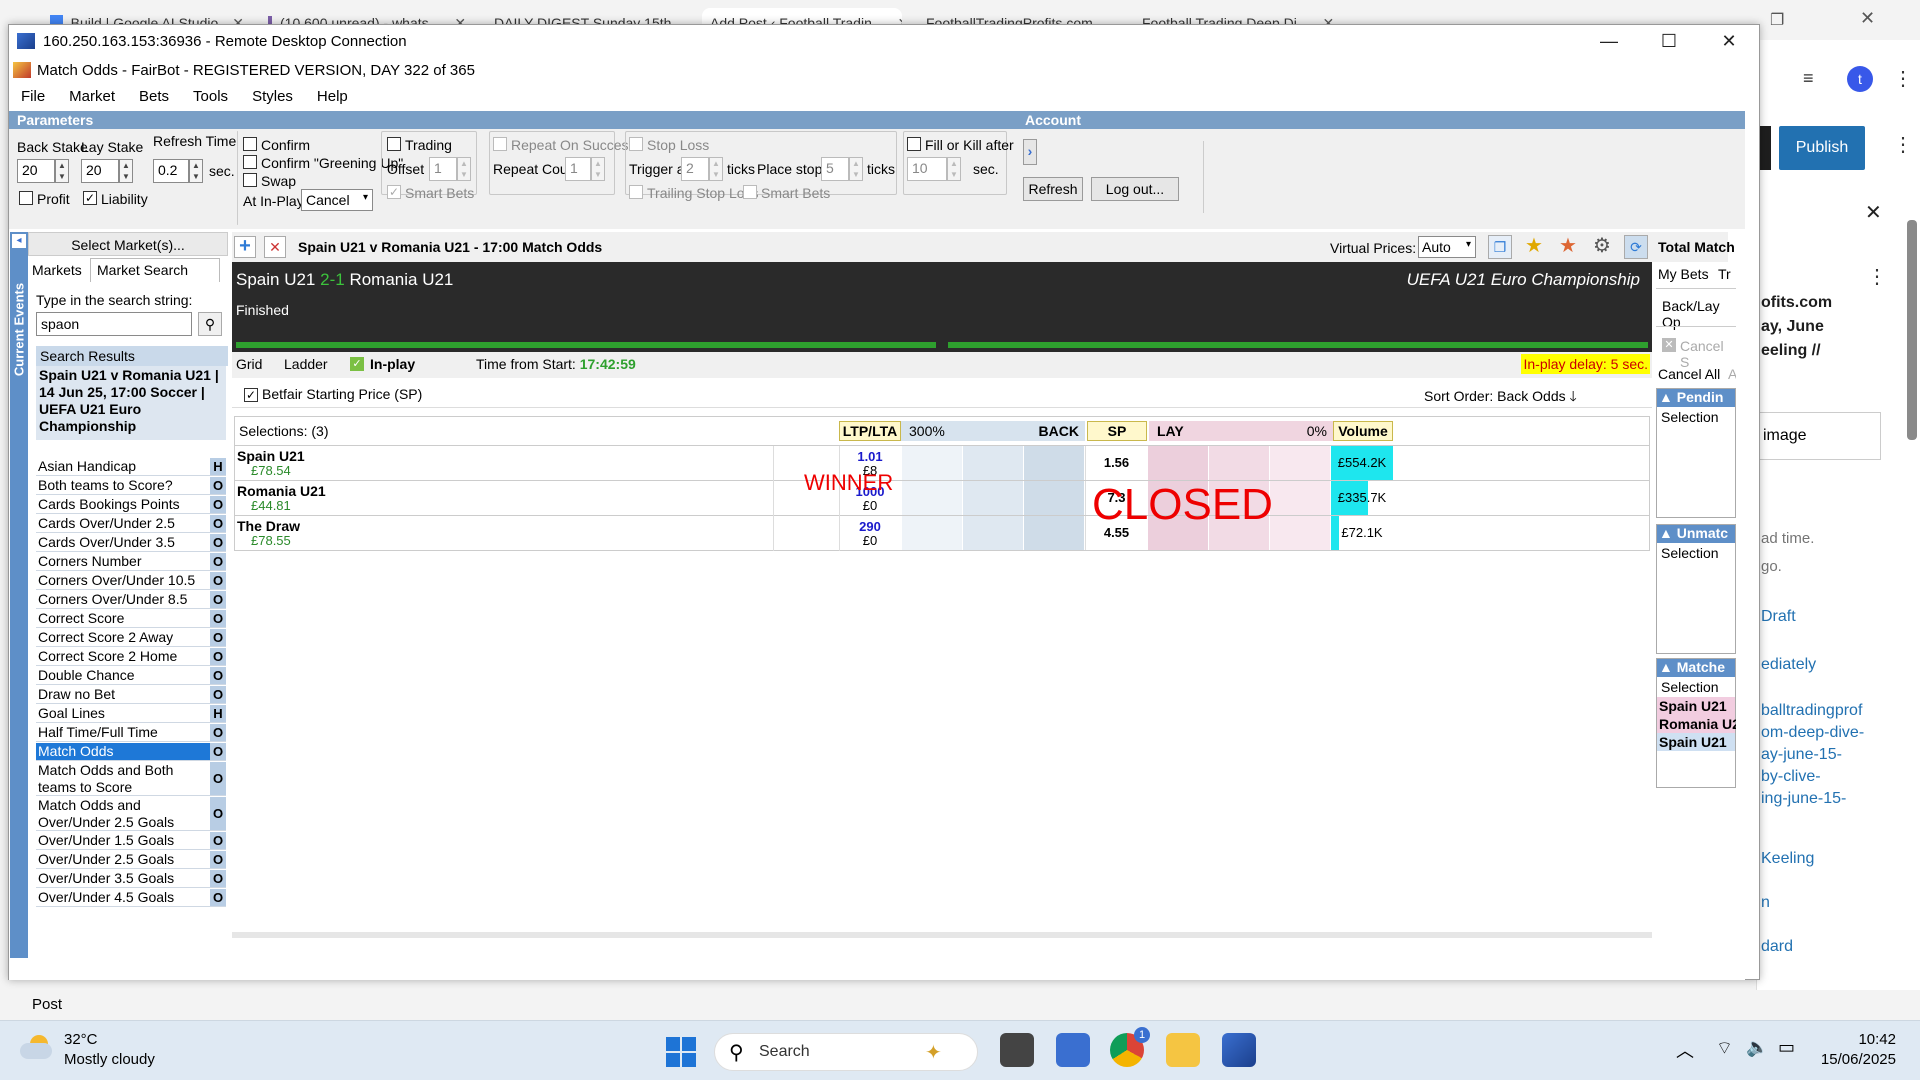 The width and height of the screenshot is (1920, 1080). I want to click on market-row: Draw no Bet O, so click(131, 695).